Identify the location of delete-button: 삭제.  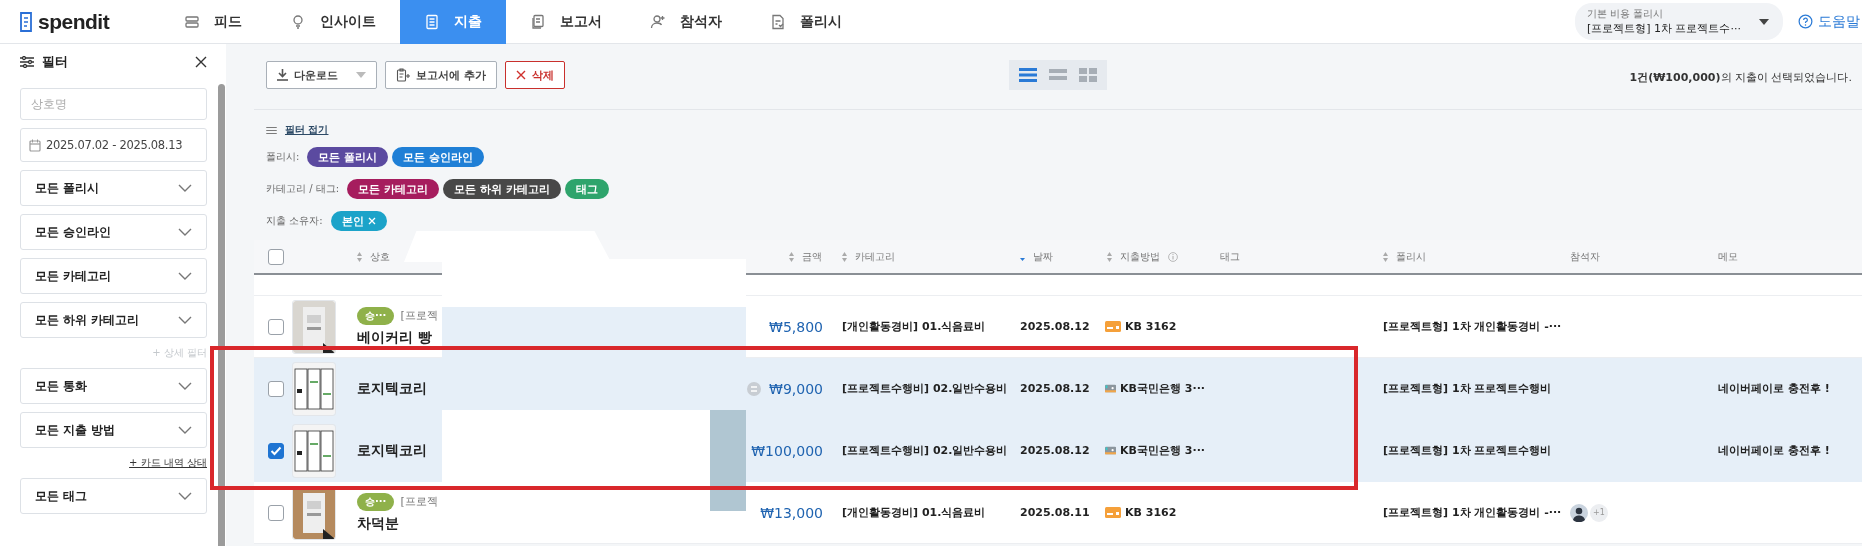
(534, 75).